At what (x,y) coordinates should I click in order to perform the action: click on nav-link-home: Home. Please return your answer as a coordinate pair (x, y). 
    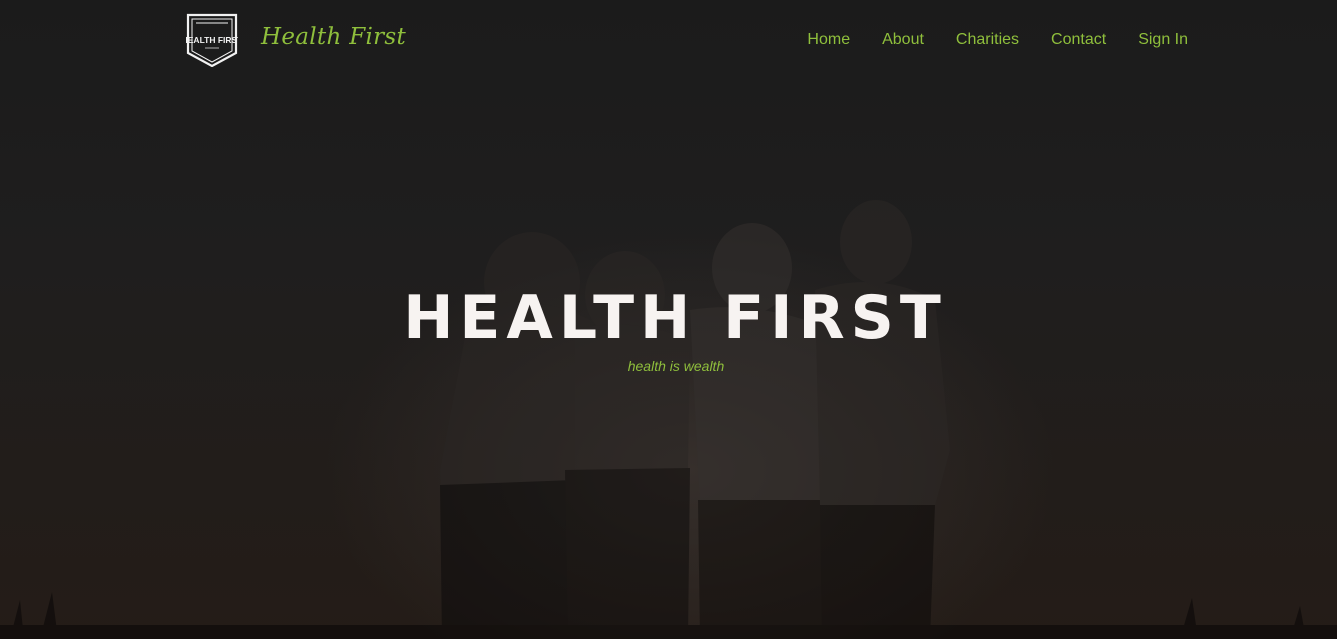
    Looking at the image, I should click on (828, 40).